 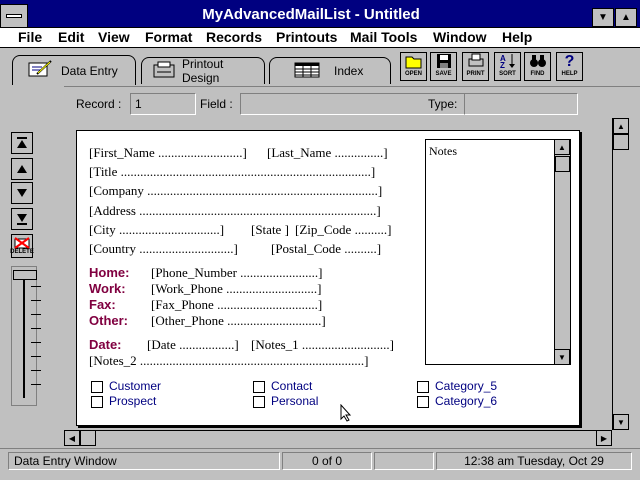 I want to click on next-record-button, so click(x=22, y=193).